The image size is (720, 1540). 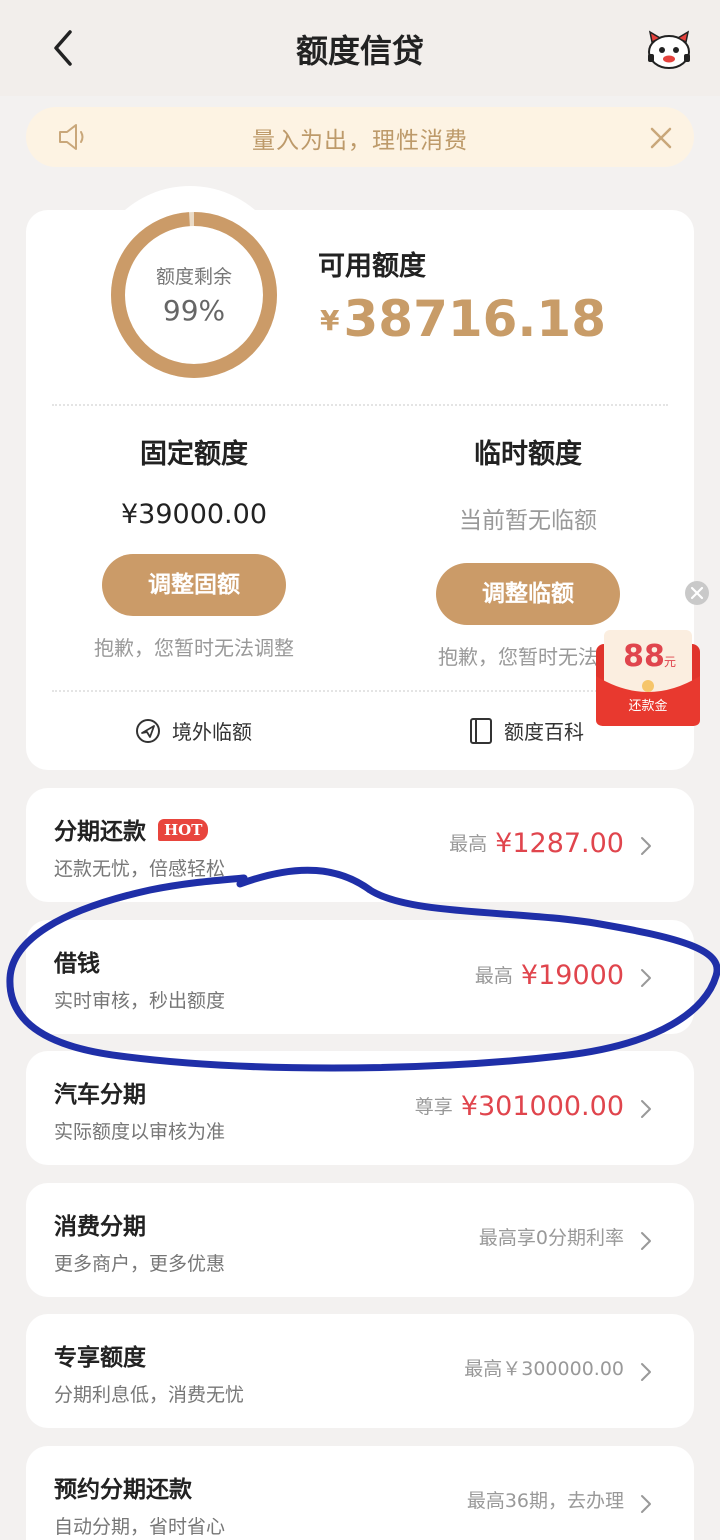 I want to click on fixed-quota-section: 固定额度 ¥39000.00 调整固额 抱歉，您暂时无法调整, so click(x=194, y=546).